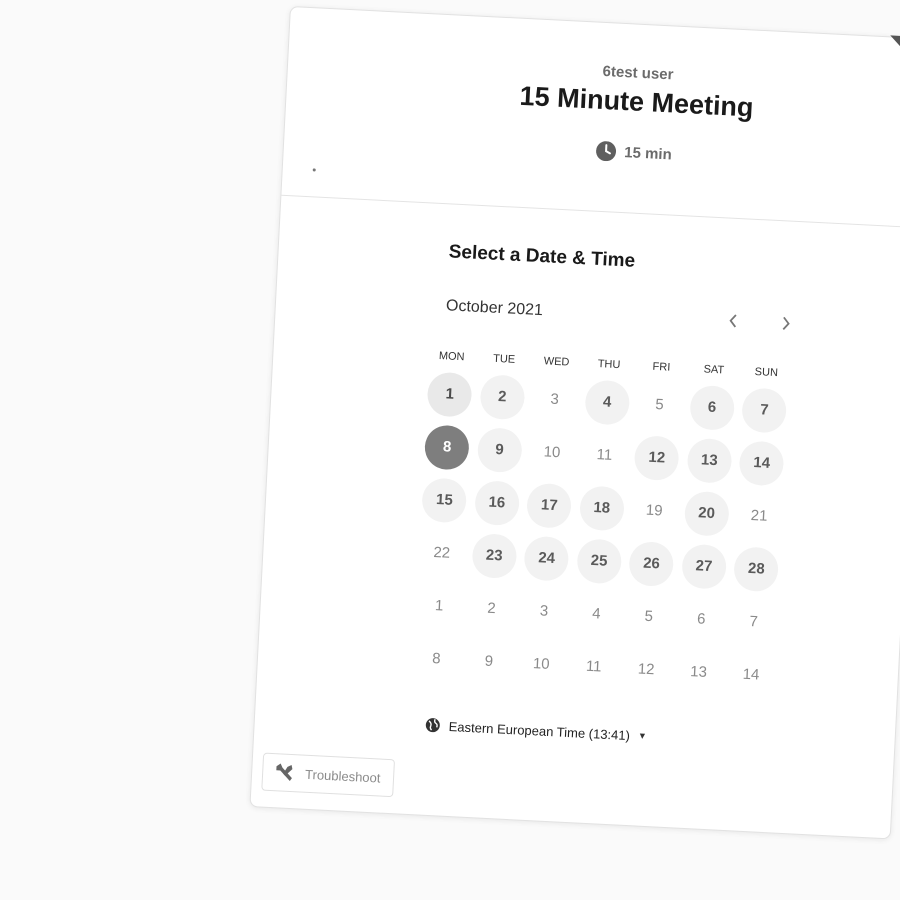 The image size is (900, 900). I want to click on calendar-day: 19, so click(654, 511).